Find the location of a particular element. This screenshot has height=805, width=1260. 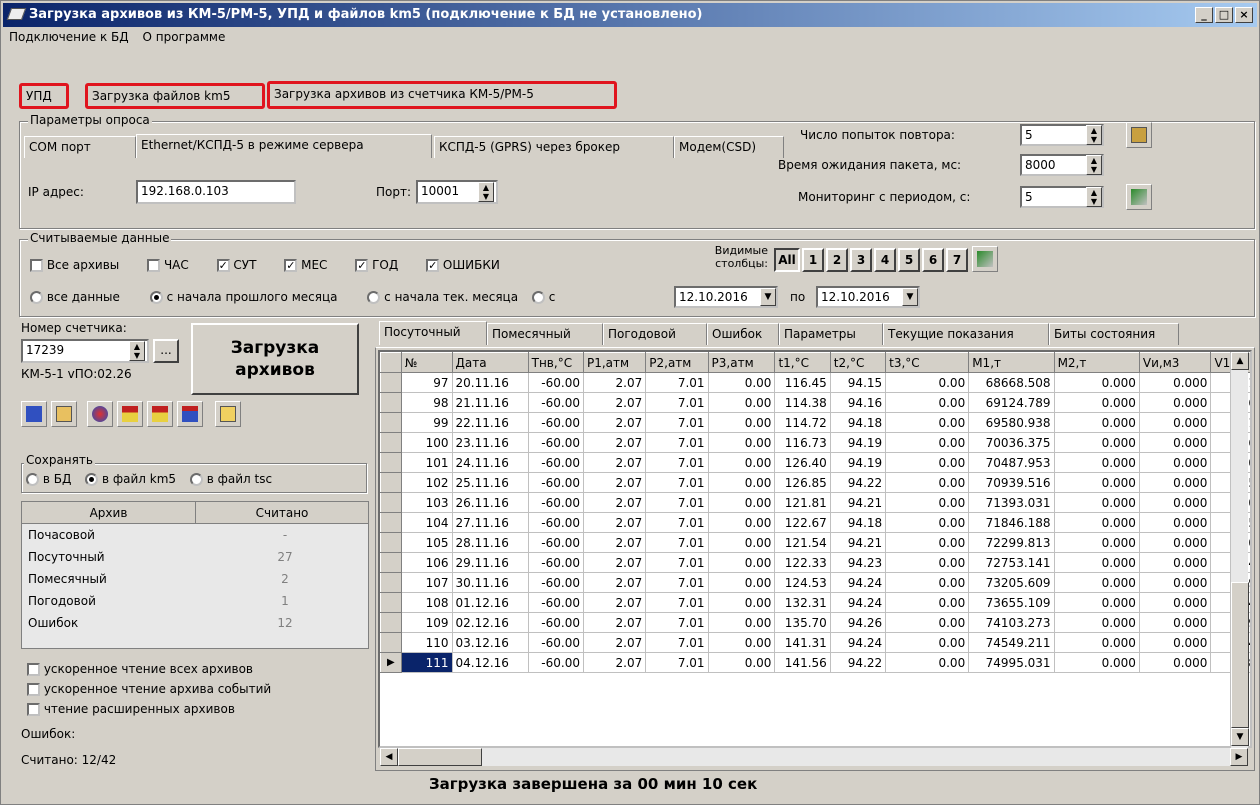

table-cell: 03.12.16 is located at coordinates (490, 642).